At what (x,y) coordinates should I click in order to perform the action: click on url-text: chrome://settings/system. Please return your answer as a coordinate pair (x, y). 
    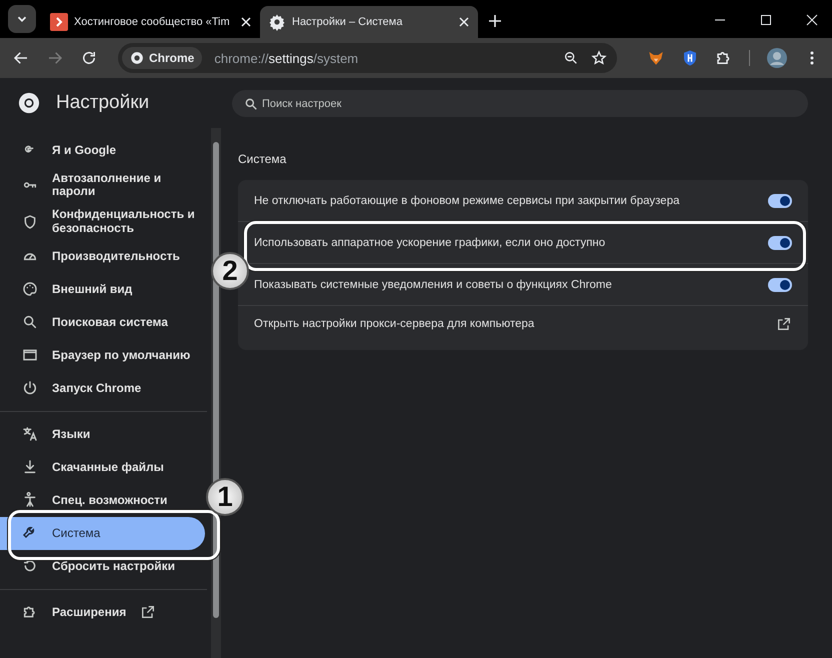
    Looking at the image, I should click on (287, 58).